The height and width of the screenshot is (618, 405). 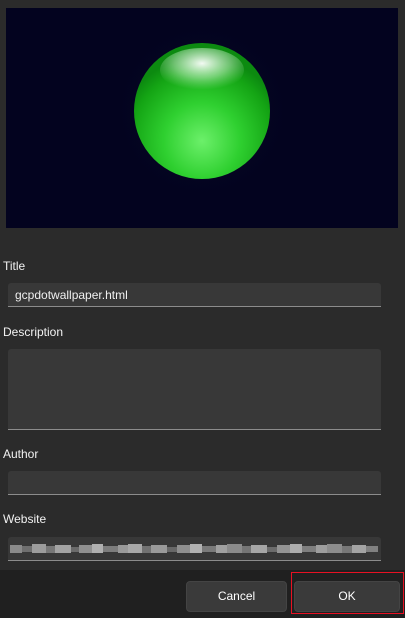 I want to click on description-label: Description, so click(x=33, y=332).